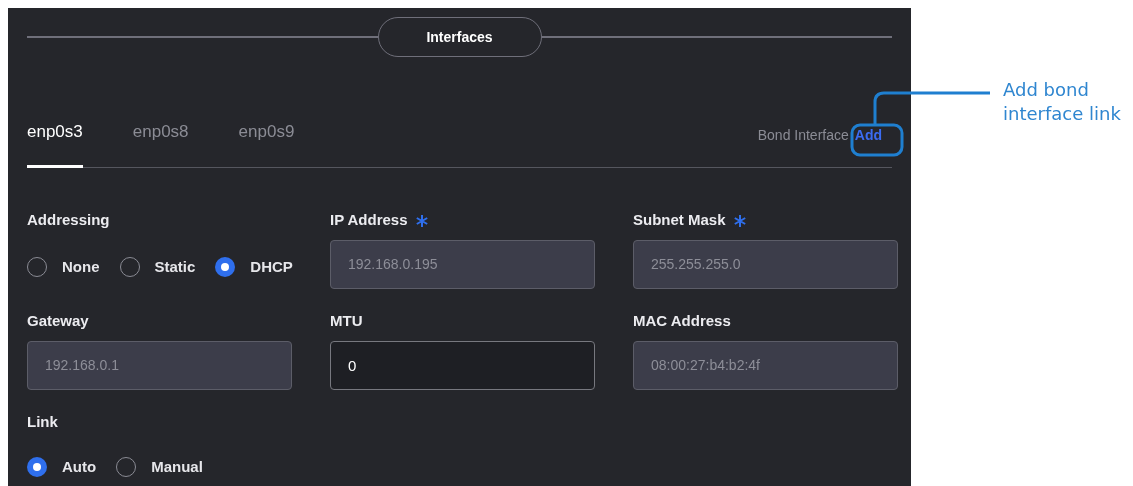  What do you see at coordinates (462, 365) in the screenshot?
I see `text-field: 0` at bounding box center [462, 365].